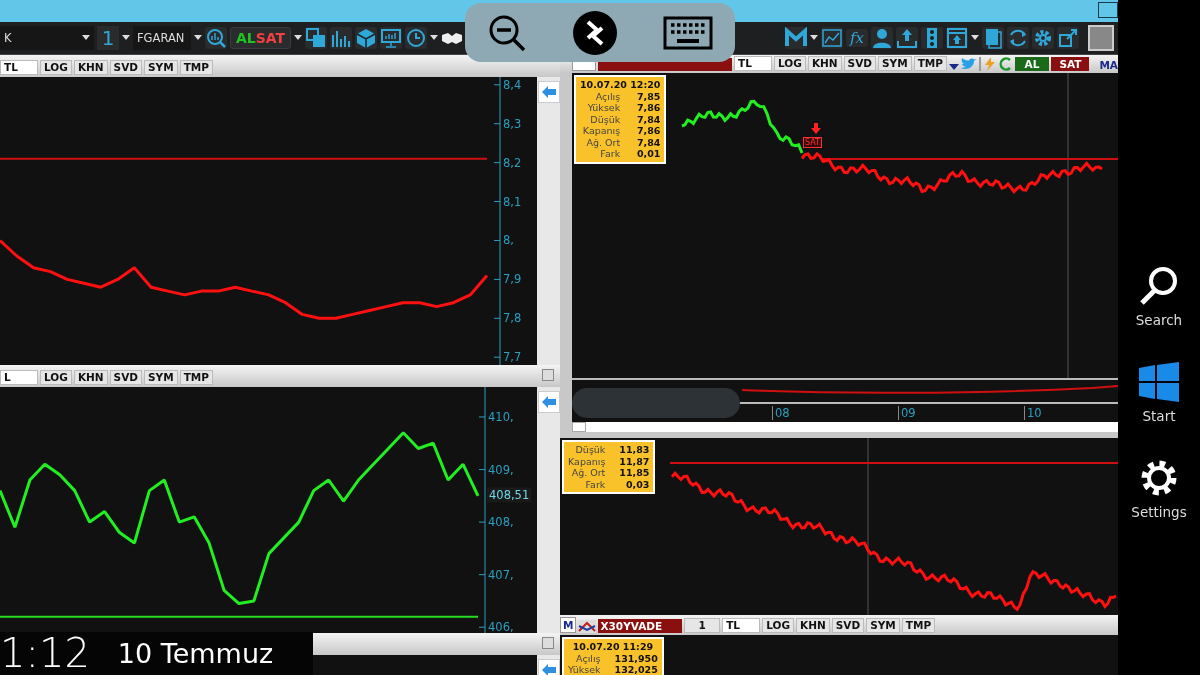  Describe the element at coordinates (1159, 314) in the screenshot. I see `charm-button: Search` at that location.